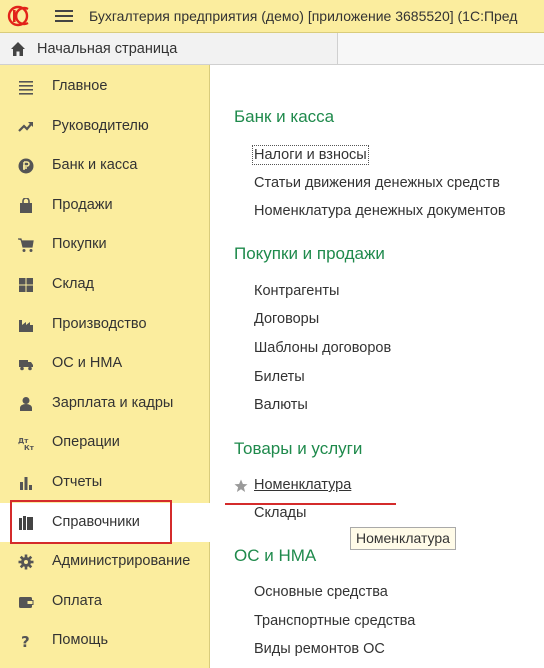 The height and width of the screenshot is (668, 544). I want to click on sidebar-item-label: Продажи, so click(82, 205).